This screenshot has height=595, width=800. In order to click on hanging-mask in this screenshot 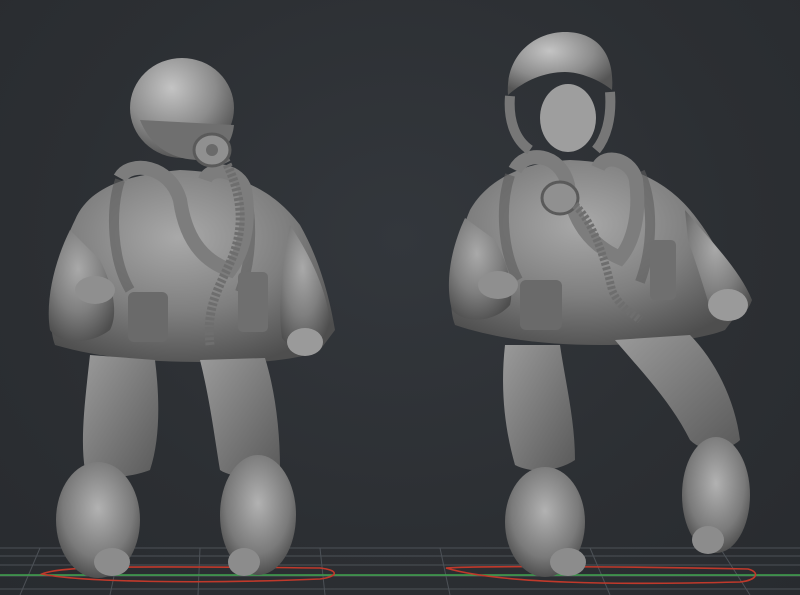, I will do `click(560, 198)`.